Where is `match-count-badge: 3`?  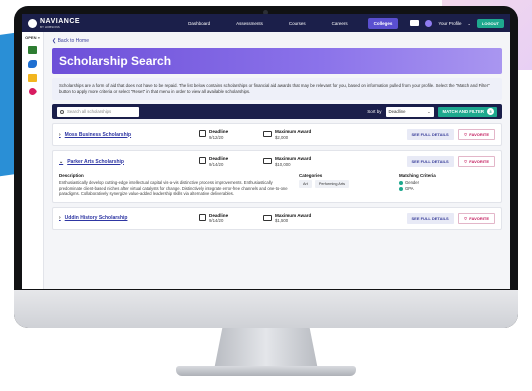 match-count-badge: 3 is located at coordinates (490, 111).